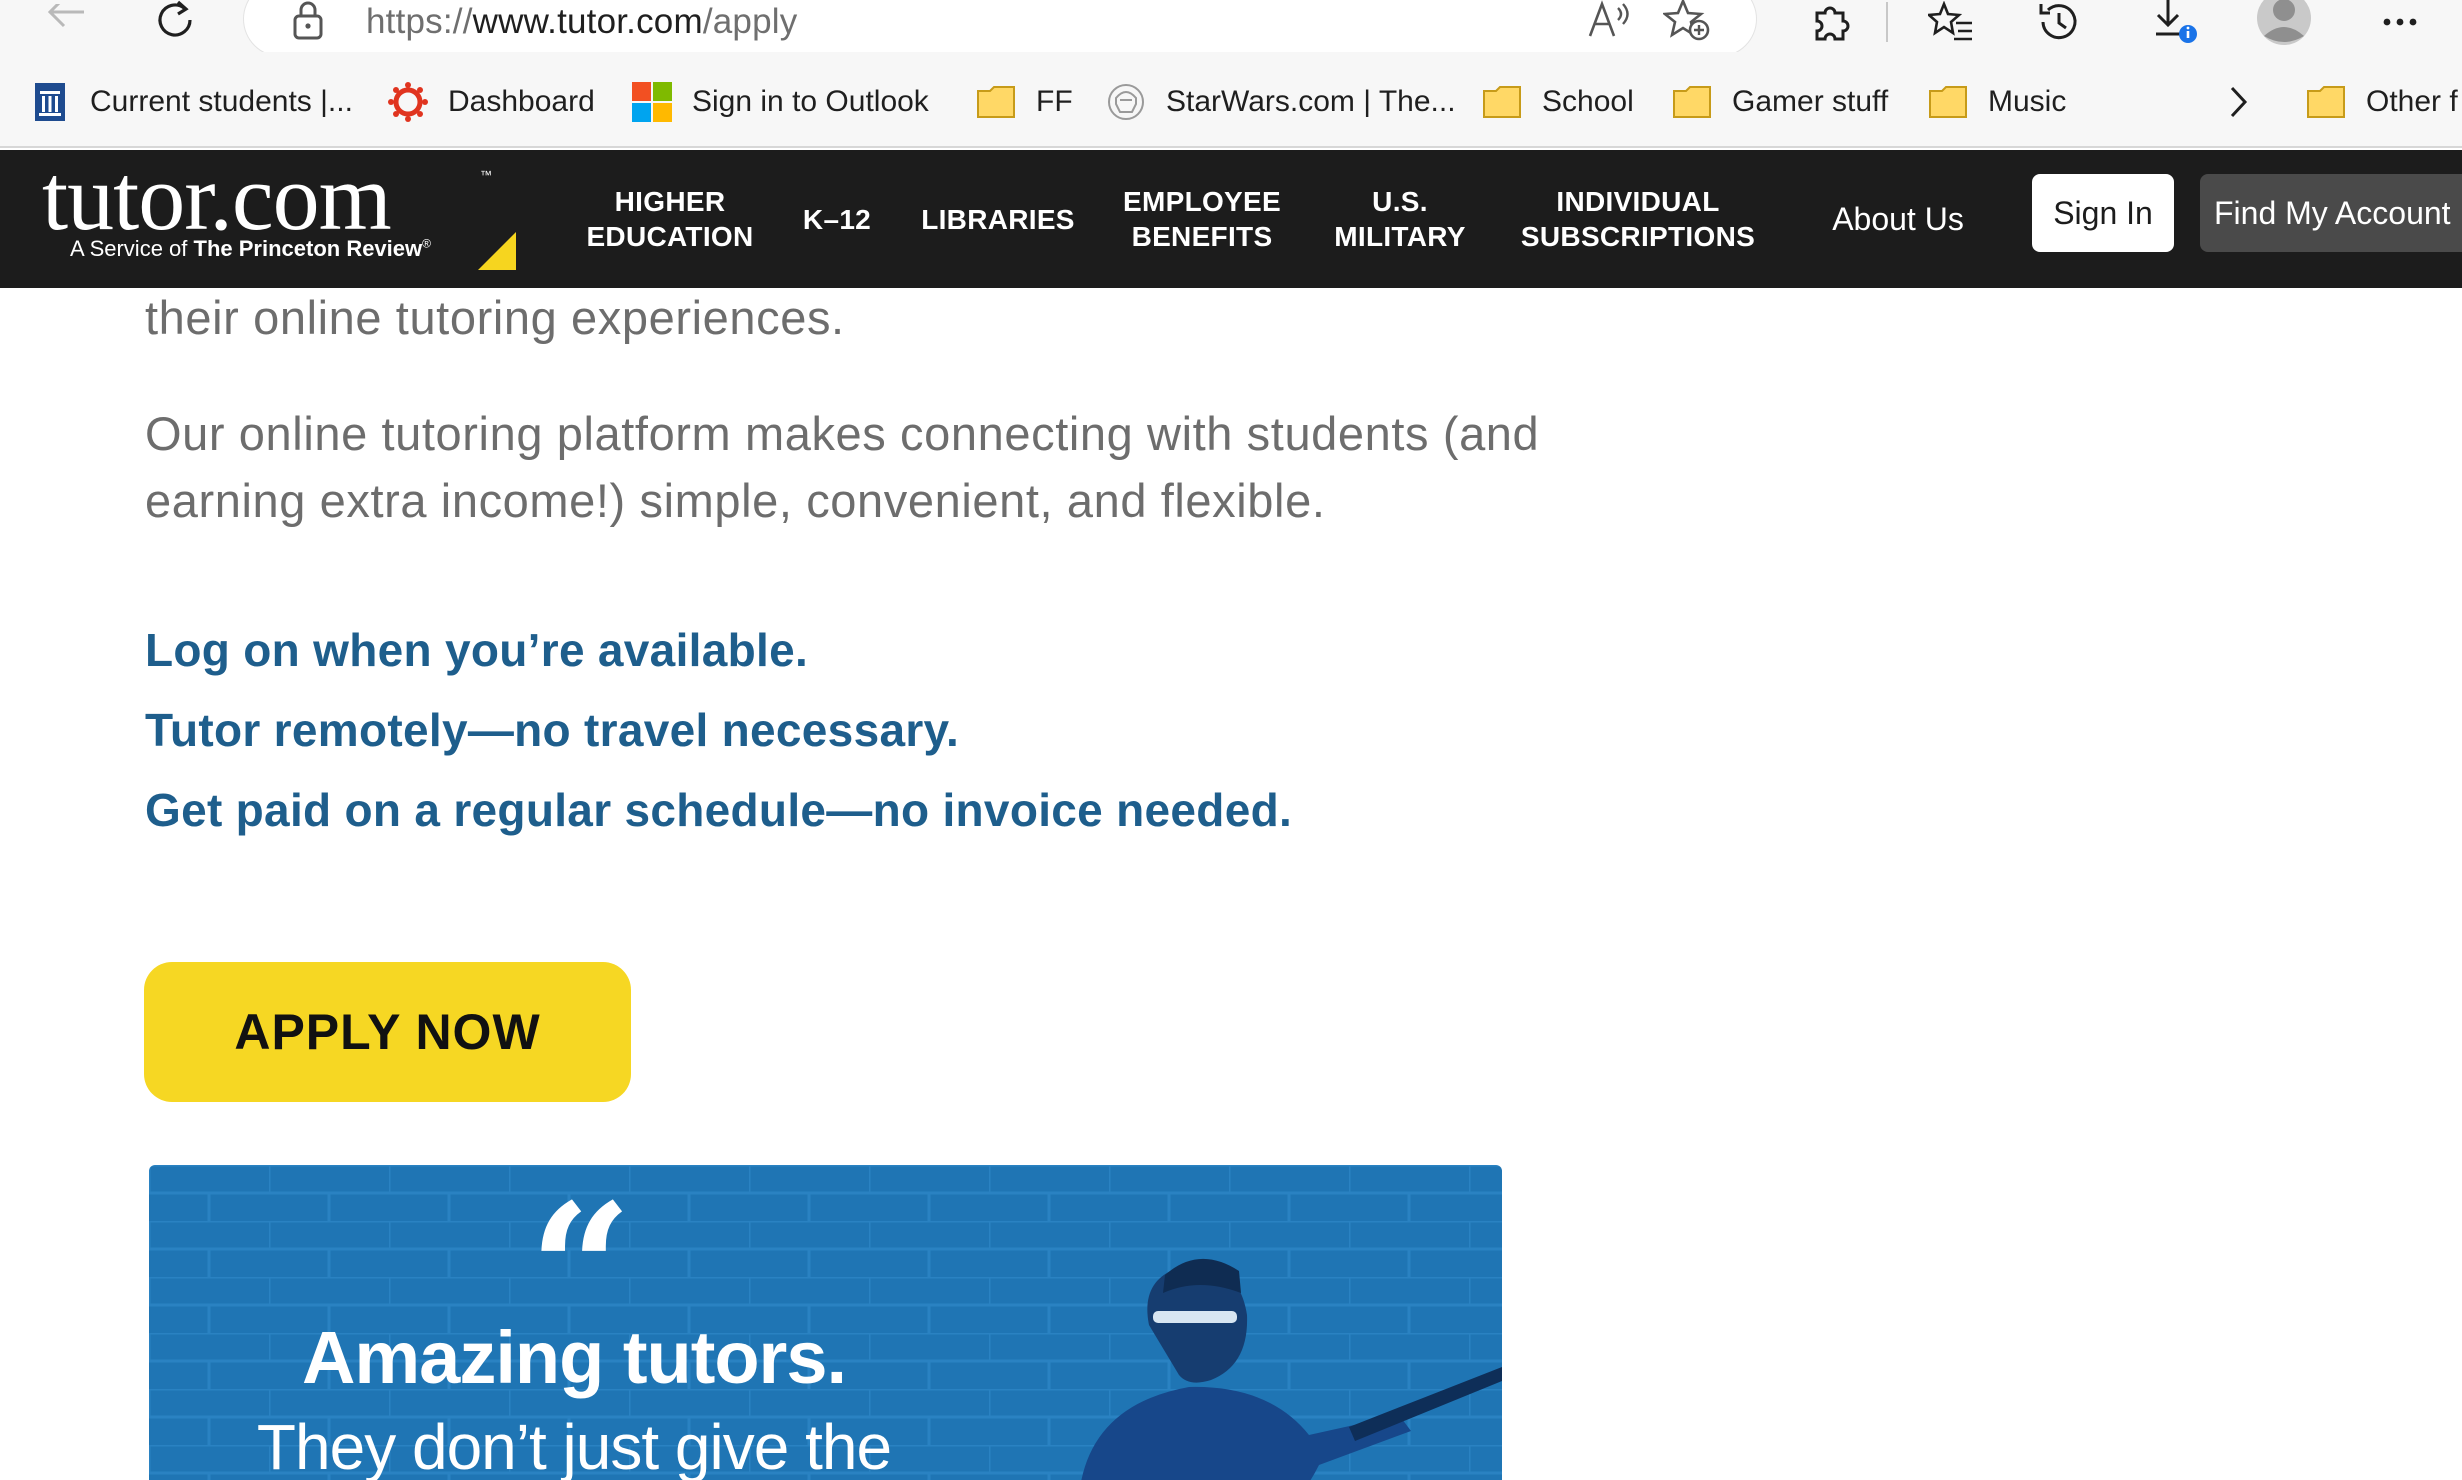 This screenshot has height=1480, width=2462. What do you see at coordinates (652, 102) in the screenshot?
I see `microsoft-icon` at bounding box center [652, 102].